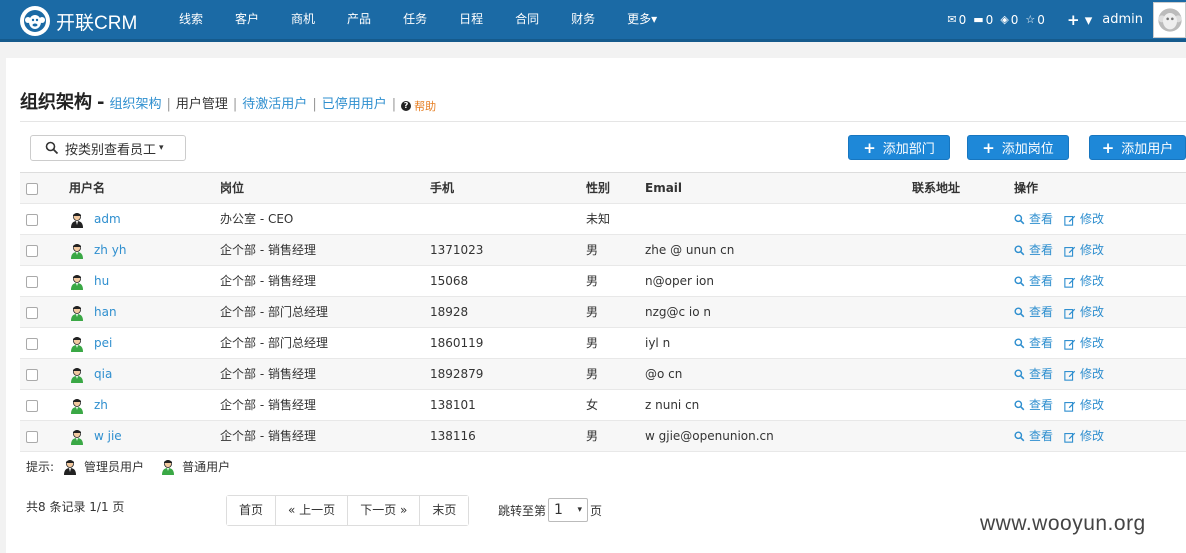  I want to click on username-link: zh yh, so click(110, 250).